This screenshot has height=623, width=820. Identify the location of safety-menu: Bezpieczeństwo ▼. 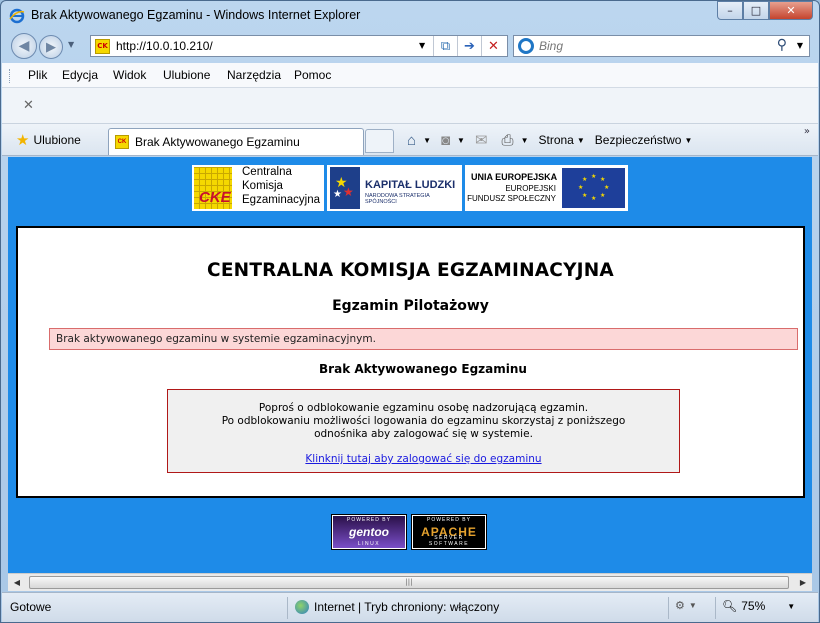
(644, 140).